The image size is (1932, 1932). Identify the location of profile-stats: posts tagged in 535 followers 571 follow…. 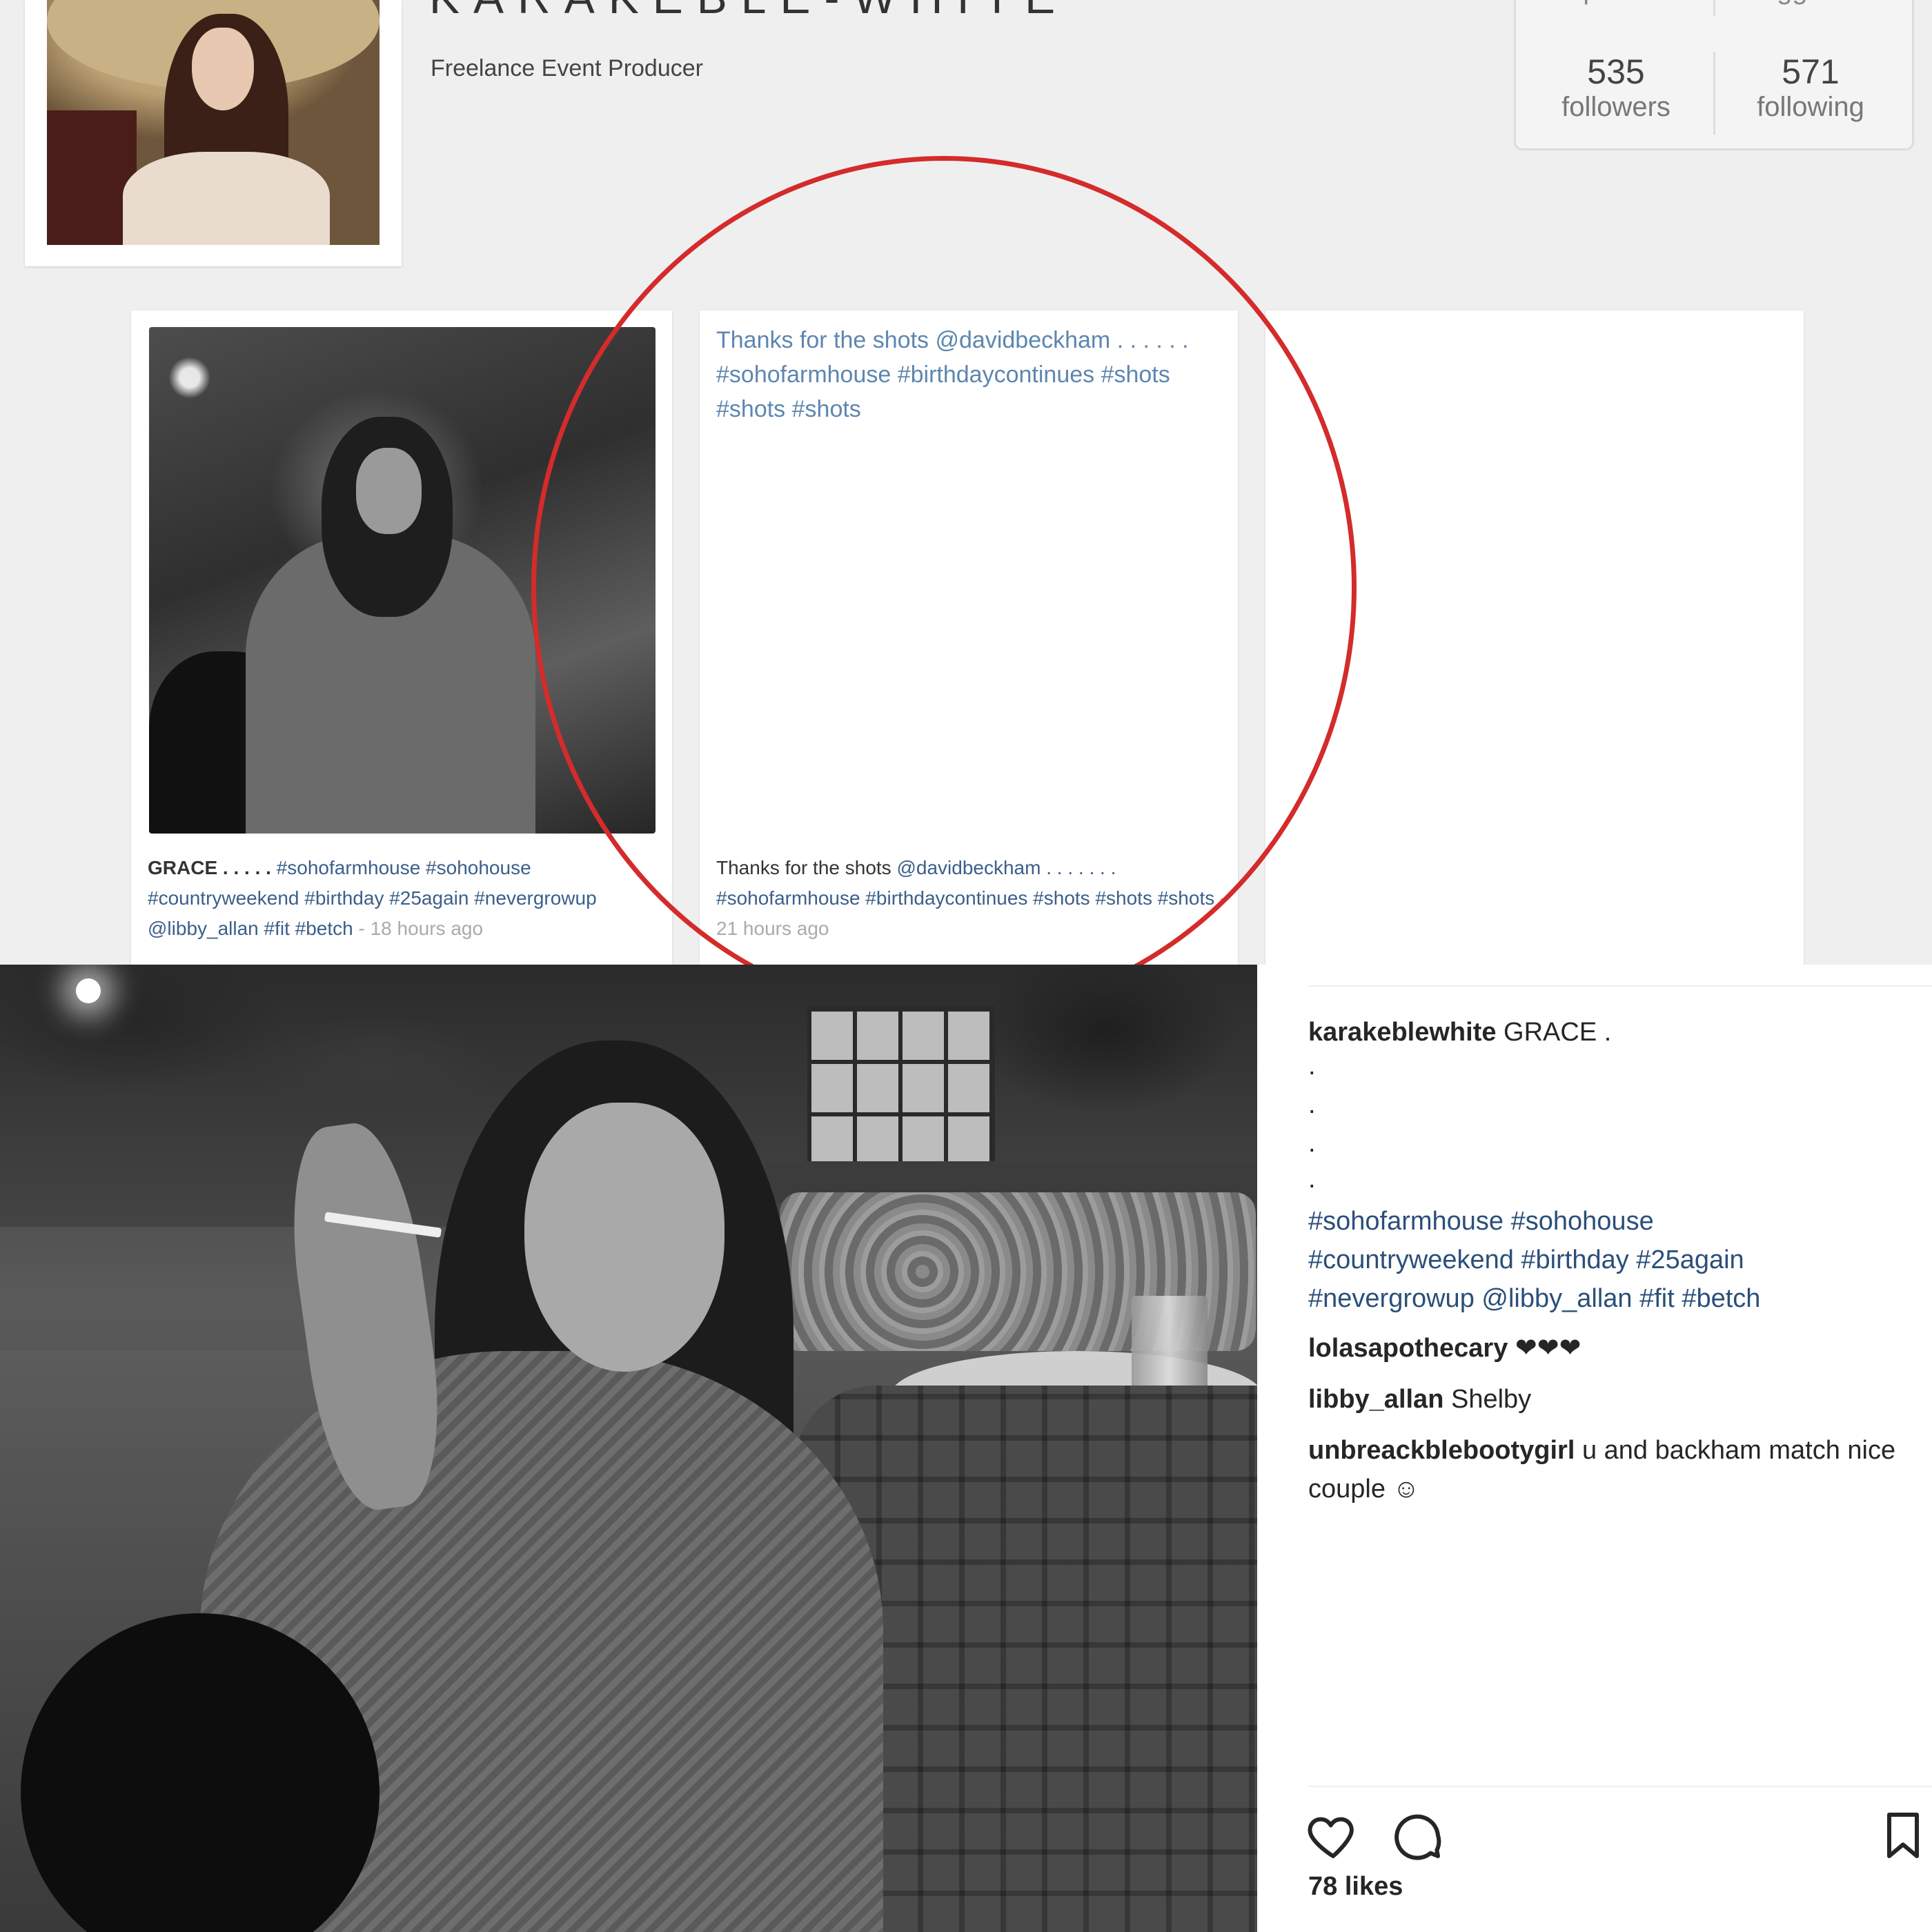
(1714, 75).